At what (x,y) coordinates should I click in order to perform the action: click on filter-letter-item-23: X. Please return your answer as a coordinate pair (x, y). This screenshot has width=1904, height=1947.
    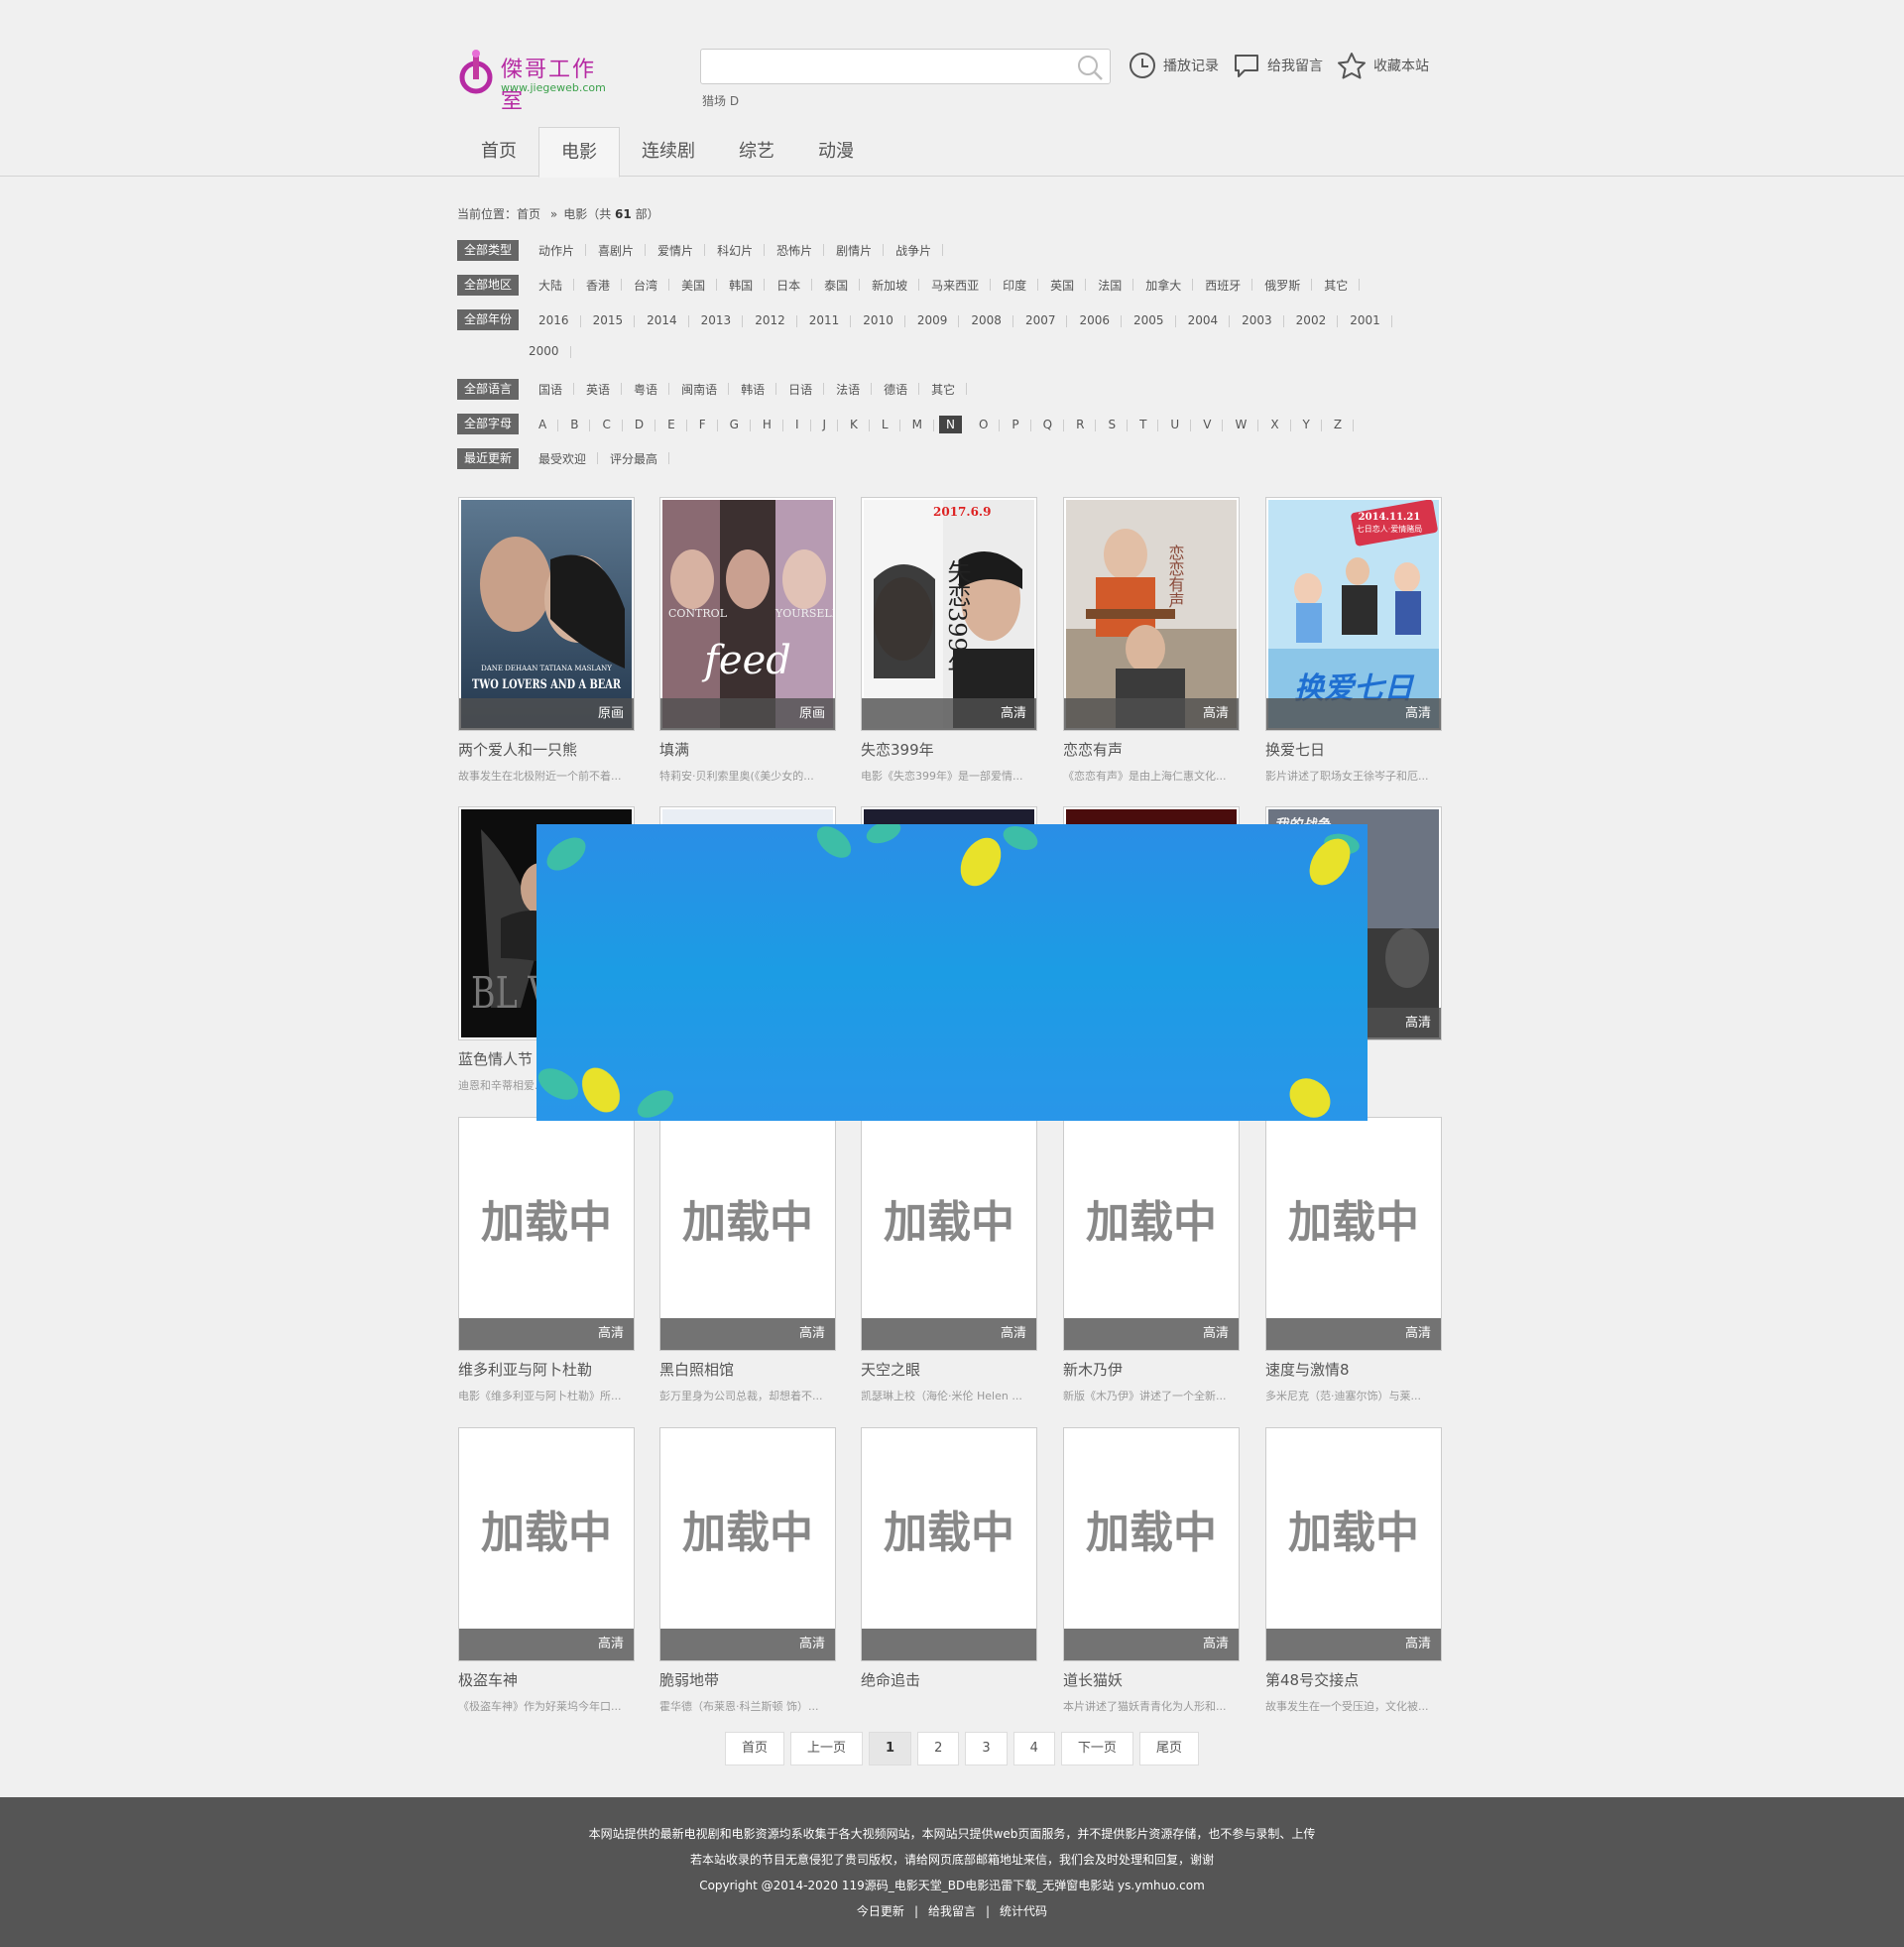
    Looking at the image, I should click on (1274, 424).